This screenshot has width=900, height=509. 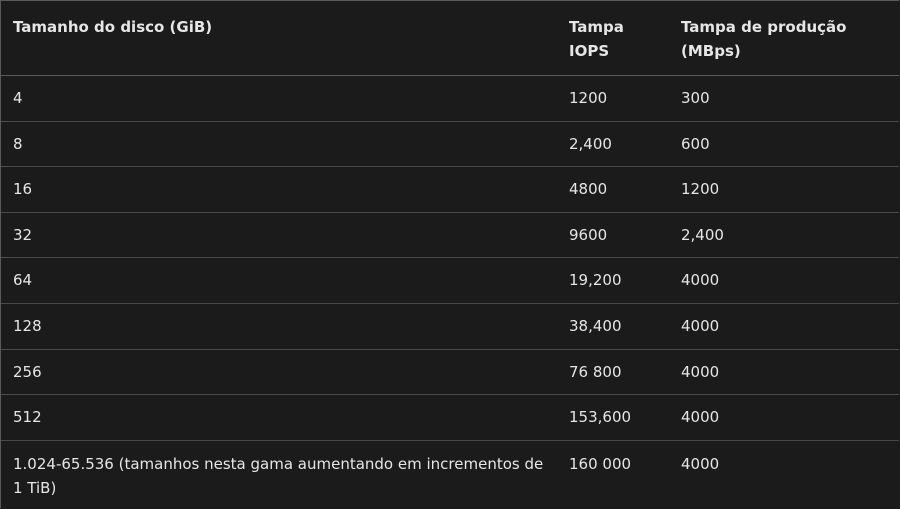 I want to click on header-throughput-line2: (MBps), so click(x=711, y=51).